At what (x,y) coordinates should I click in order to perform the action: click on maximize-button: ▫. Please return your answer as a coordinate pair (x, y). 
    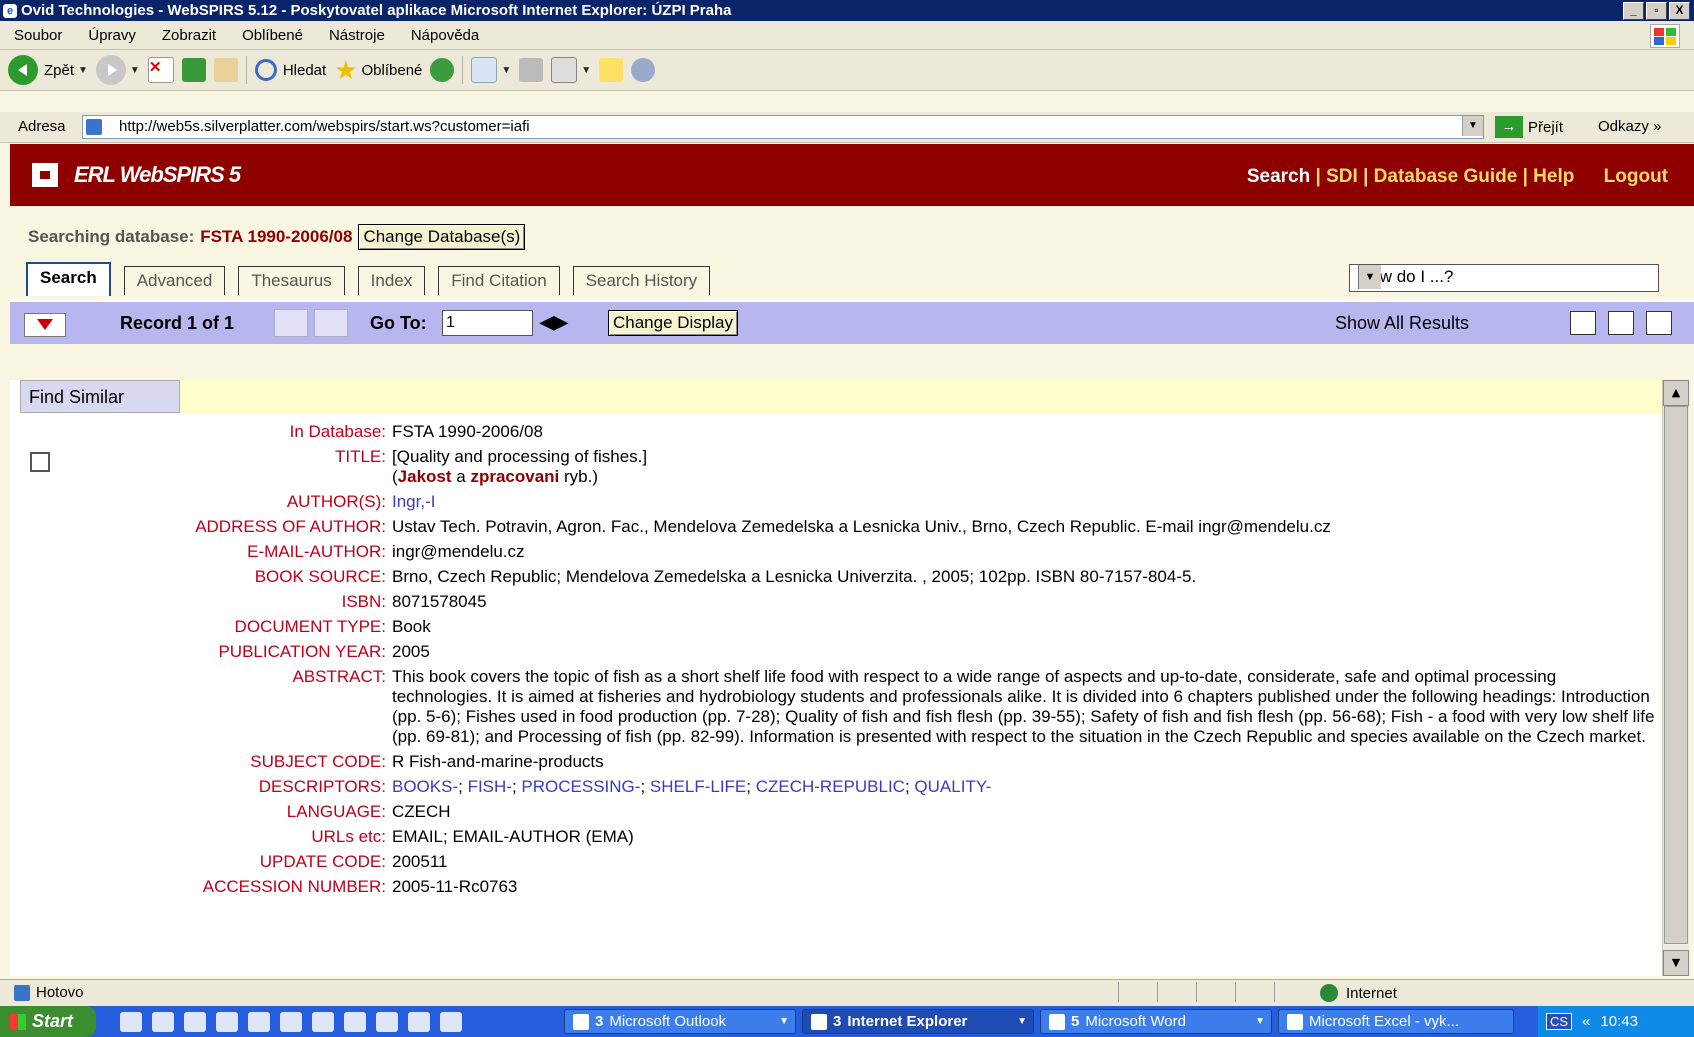
    Looking at the image, I should click on (1656, 10).